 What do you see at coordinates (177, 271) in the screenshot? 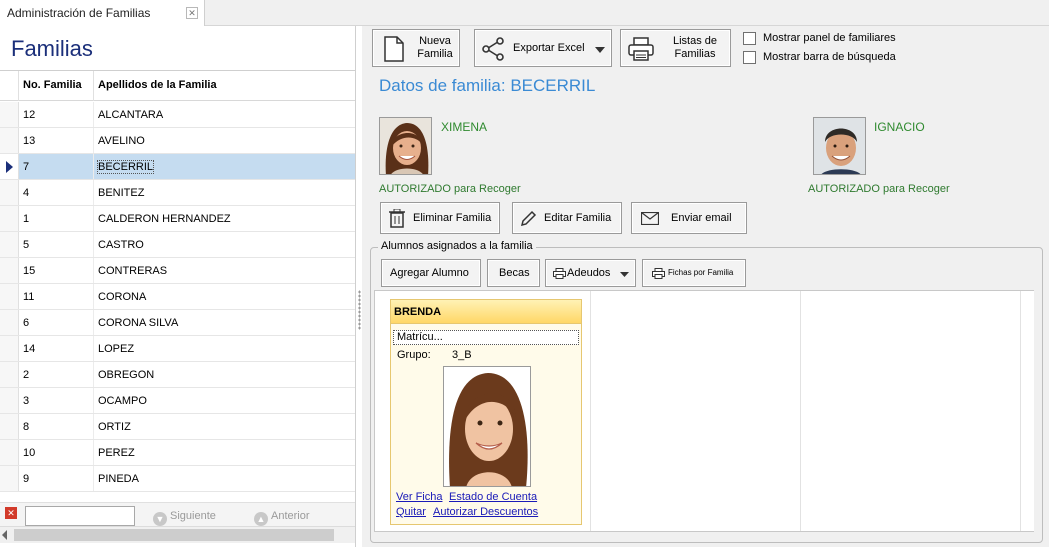
I see `table-row: 15 CONTRERAS` at bounding box center [177, 271].